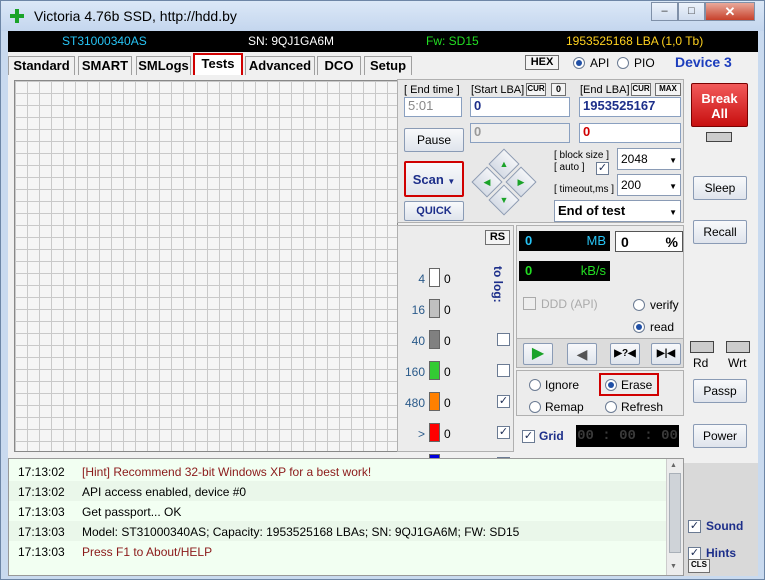 Image resolution: width=765 pixels, height=580 pixels. Describe the element at coordinates (600, 393) in the screenshot. I see `action-panel: Ignore Erase Remap Refresh` at that location.